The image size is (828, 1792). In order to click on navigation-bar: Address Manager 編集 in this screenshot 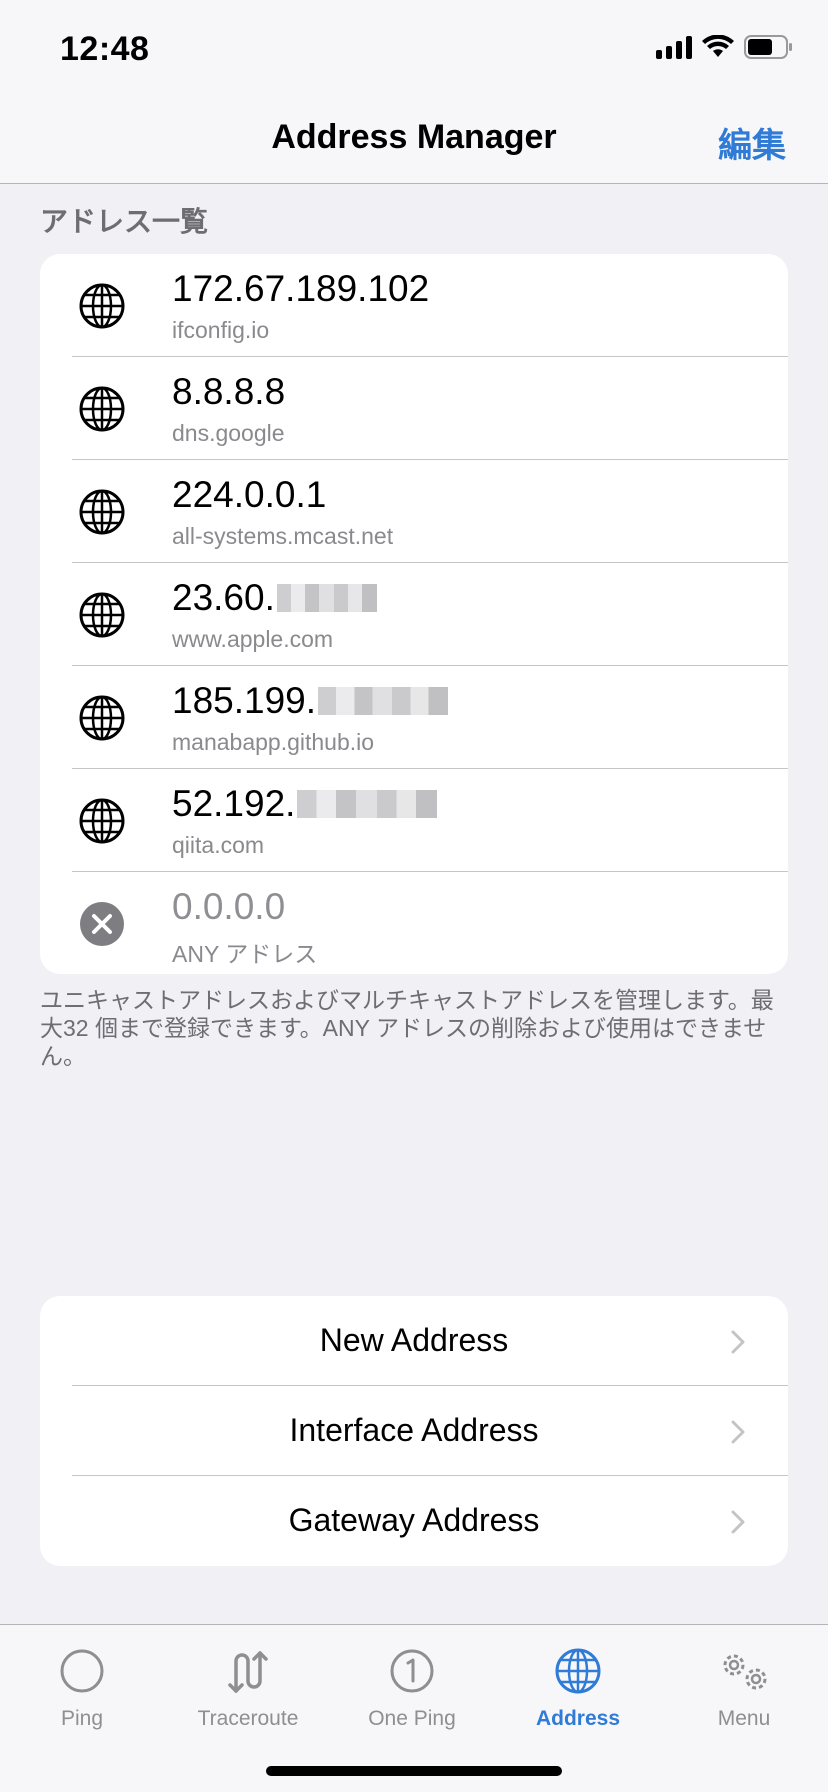, I will do `click(414, 142)`.